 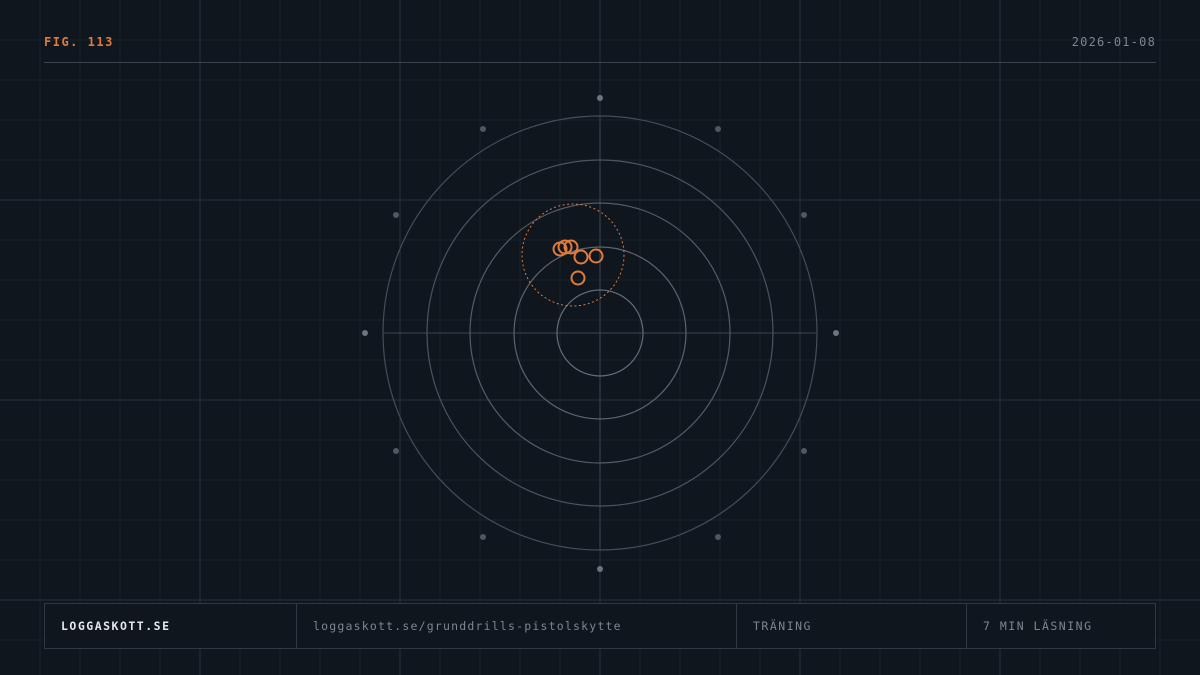 What do you see at coordinates (1113, 42) in the screenshot?
I see `publish-date: 2026-01-08` at bounding box center [1113, 42].